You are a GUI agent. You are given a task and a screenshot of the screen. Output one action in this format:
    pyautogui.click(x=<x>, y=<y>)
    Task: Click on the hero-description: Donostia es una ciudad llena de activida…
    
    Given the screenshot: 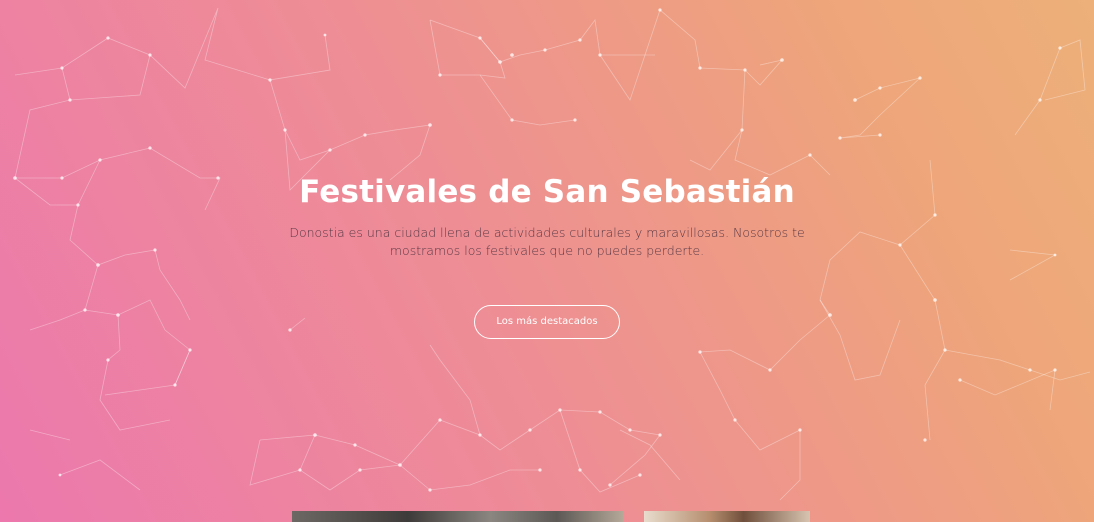 What is the action you would take?
    pyautogui.click(x=547, y=241)
    